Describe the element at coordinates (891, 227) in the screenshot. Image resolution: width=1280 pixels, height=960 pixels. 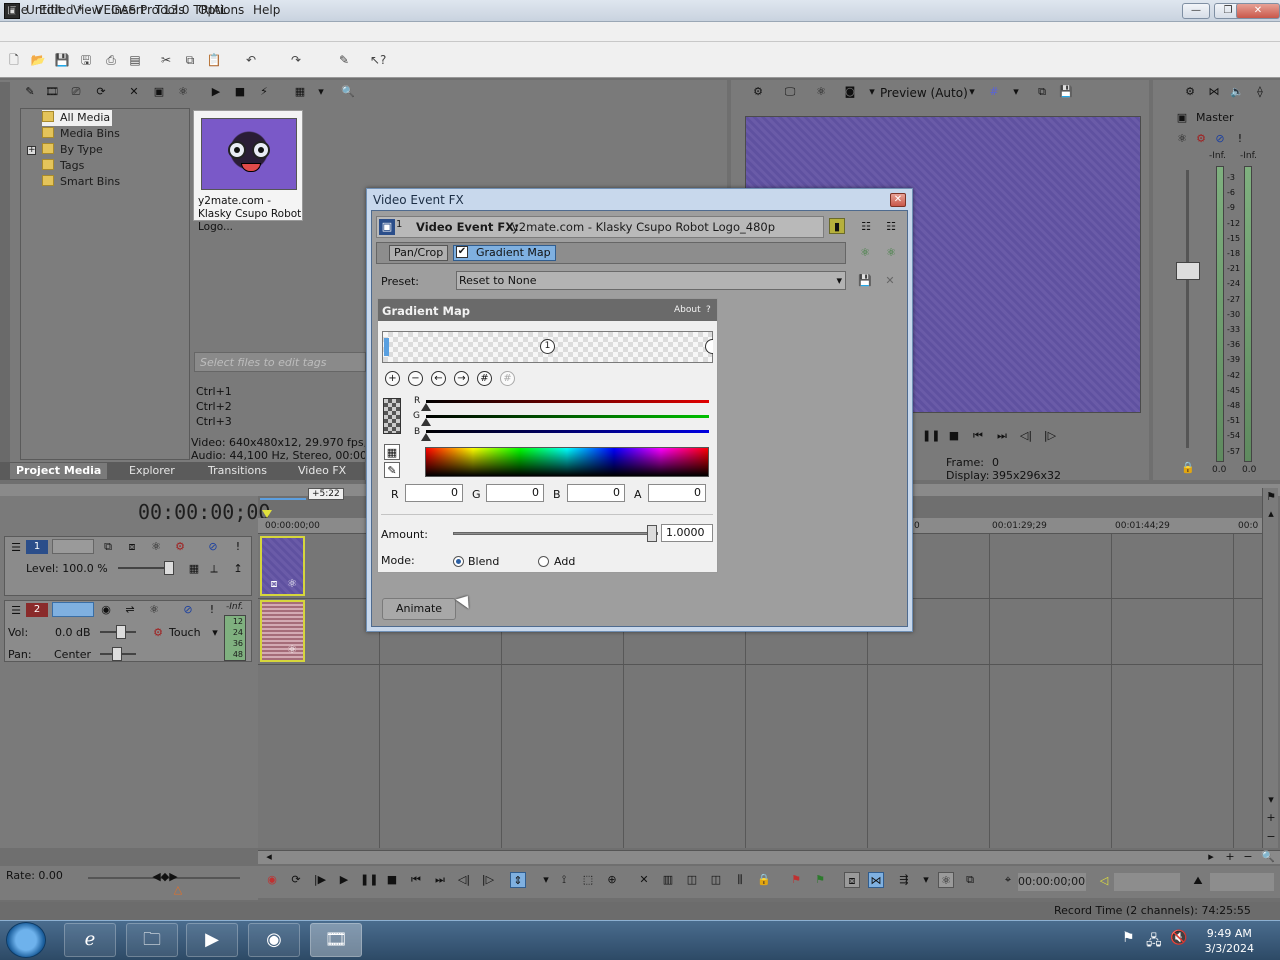
I see `plugin-chooser-icon: ☷` at that location.